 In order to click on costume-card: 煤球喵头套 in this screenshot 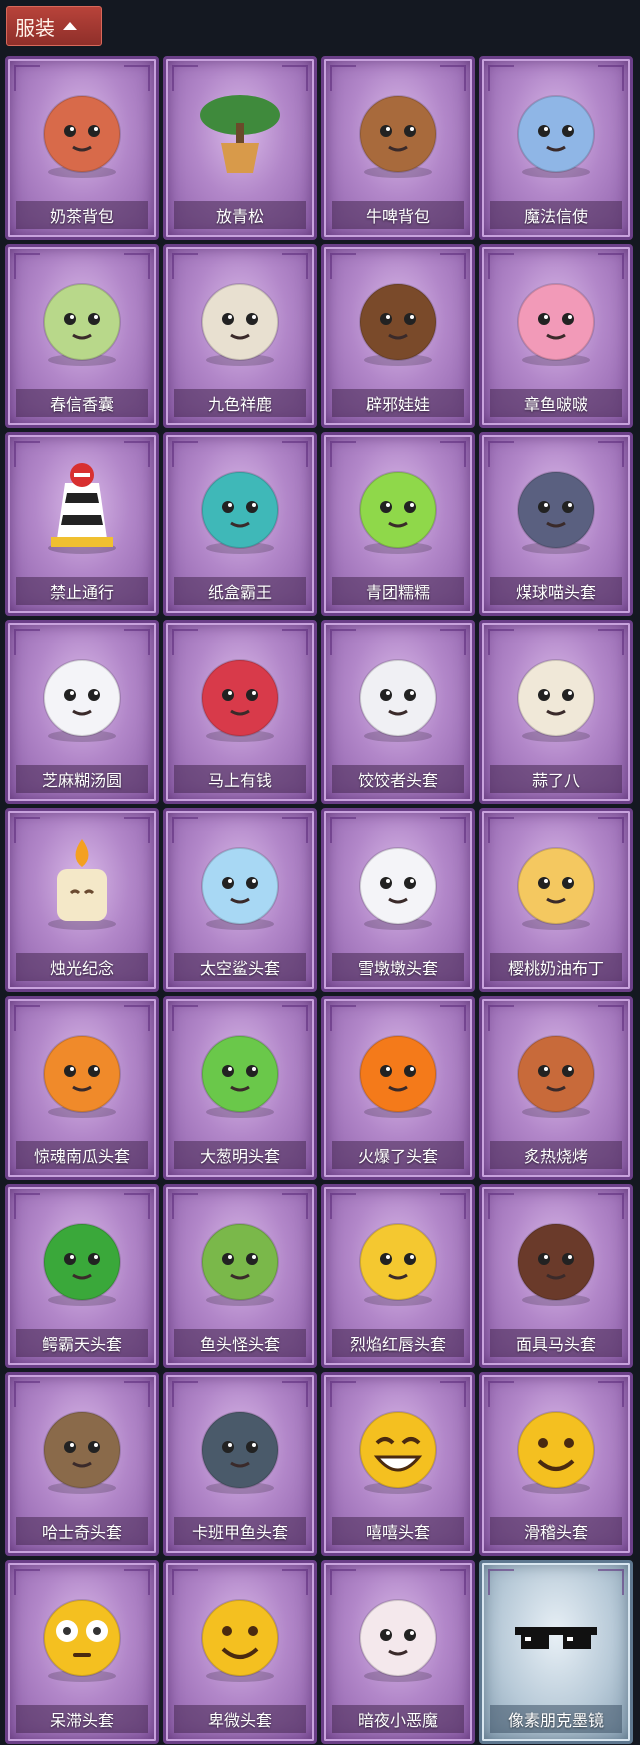, I will do `click(556, 524)`.